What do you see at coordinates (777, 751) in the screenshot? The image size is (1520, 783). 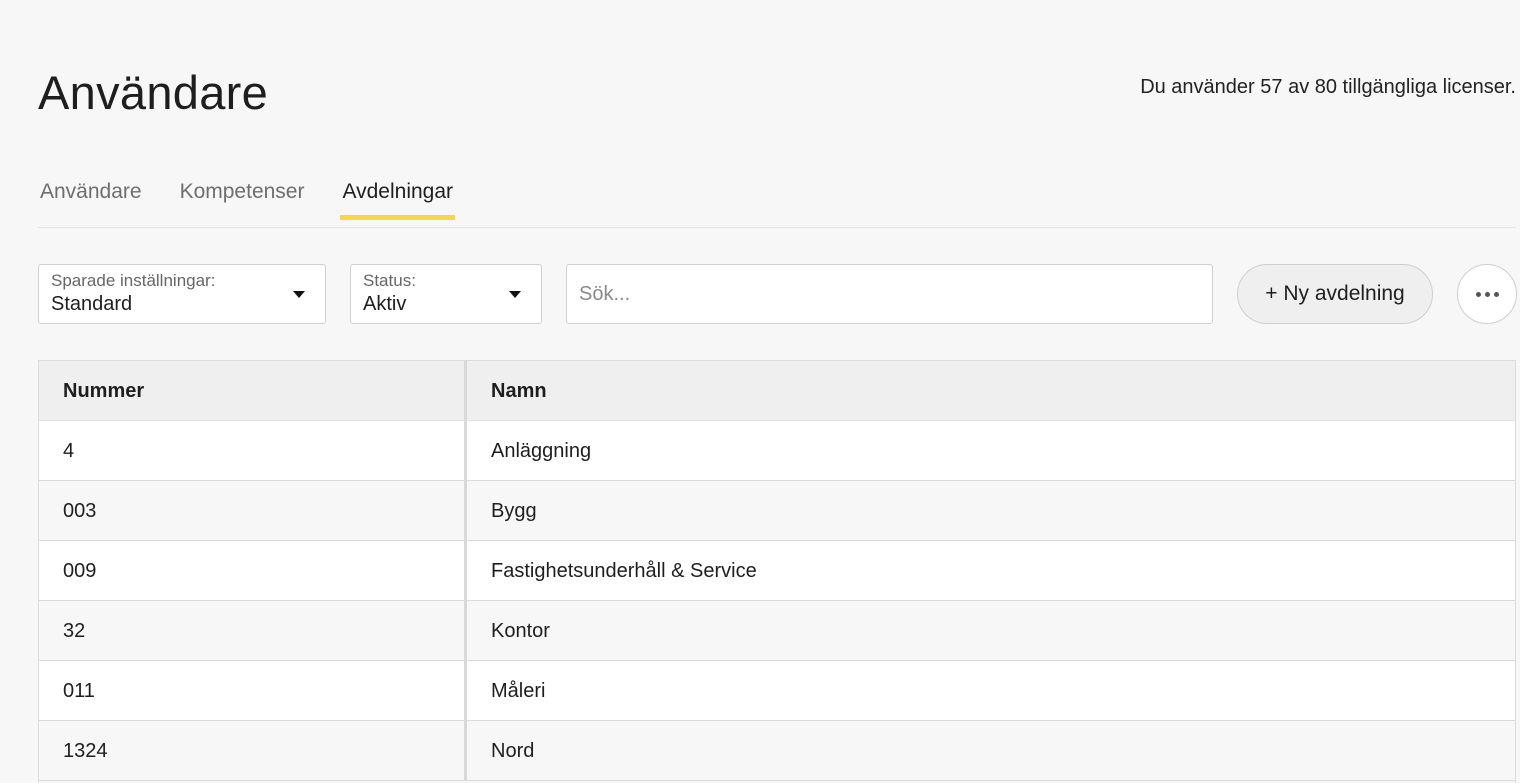 I see `table-row: 1324 Nord` at bounding box center [777, 751].